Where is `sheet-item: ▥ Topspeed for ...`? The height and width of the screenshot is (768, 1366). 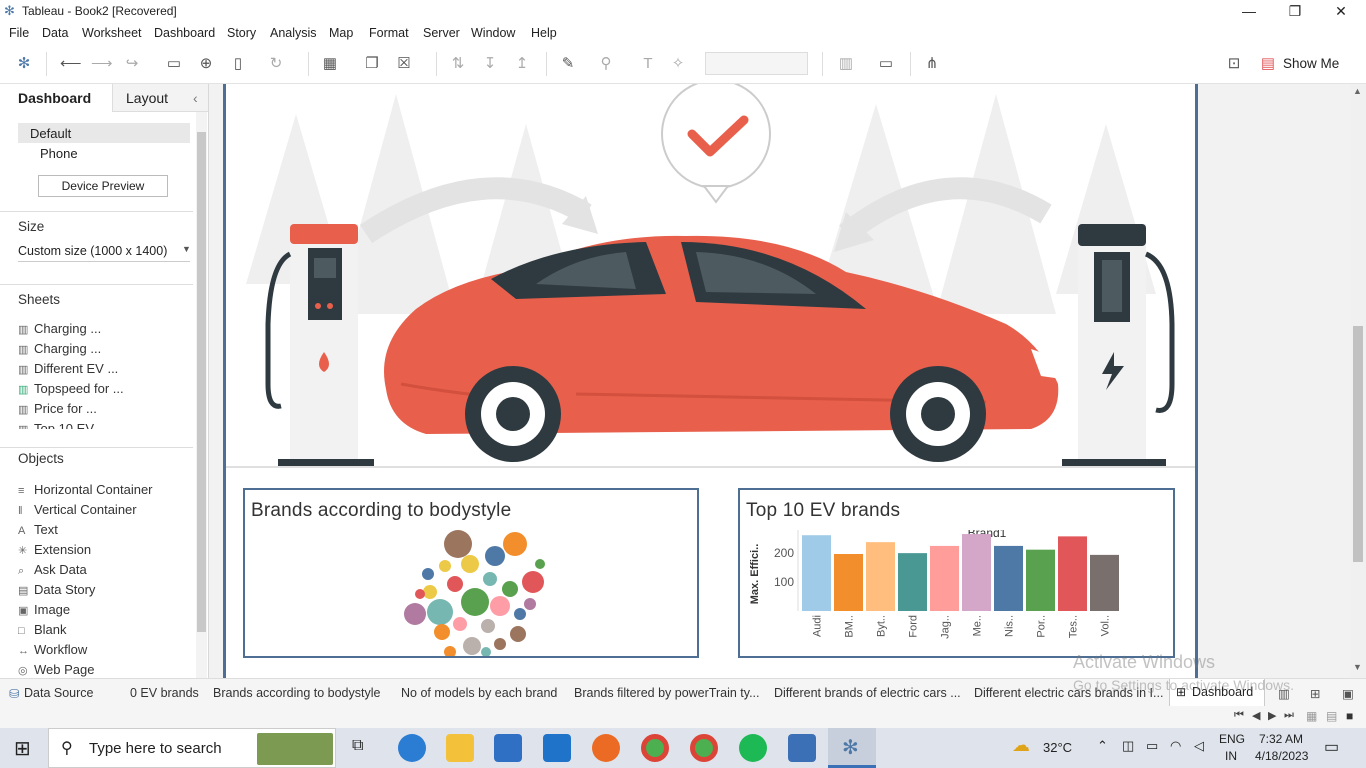 sheet-item: ▥ Topspeed for ... is located at coordinates (71, 388).